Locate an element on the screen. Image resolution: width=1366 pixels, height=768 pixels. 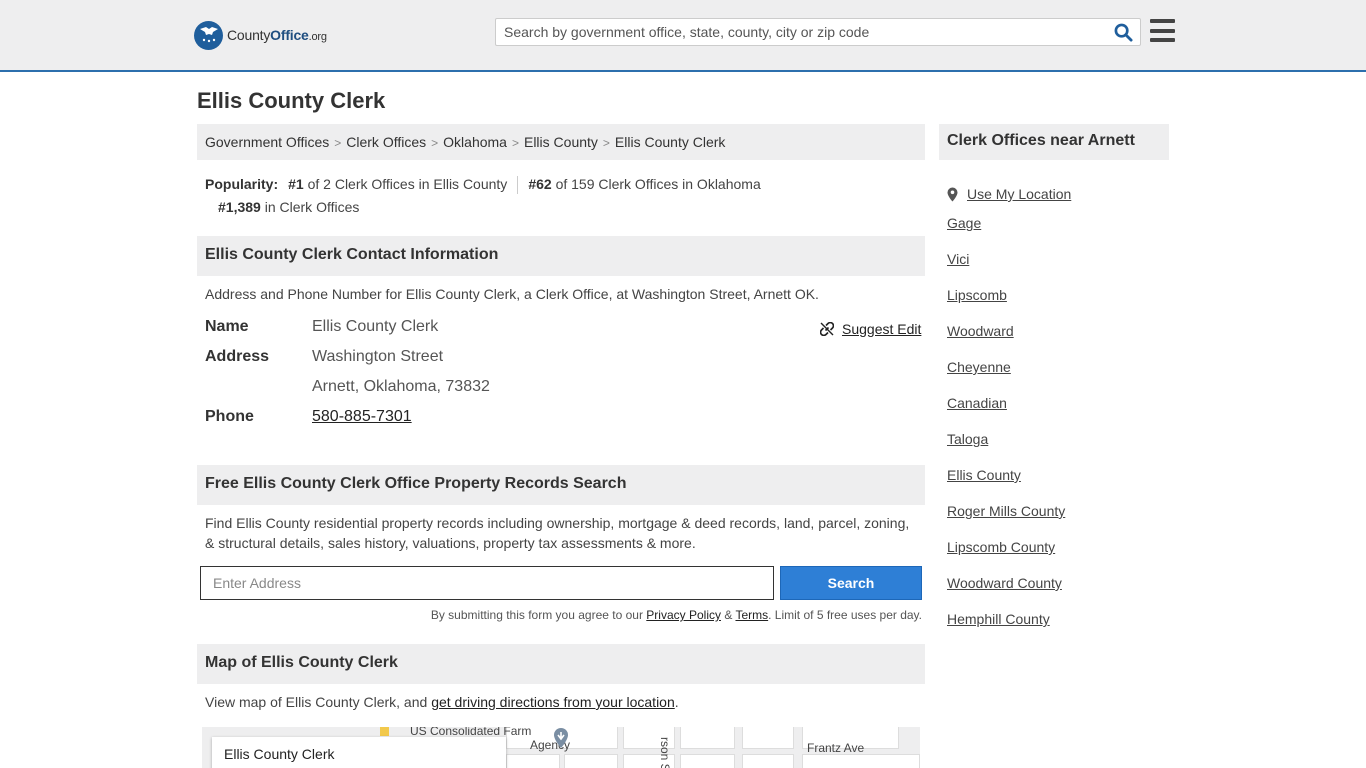
edit-link-icon is located at coordinates (827, 329).